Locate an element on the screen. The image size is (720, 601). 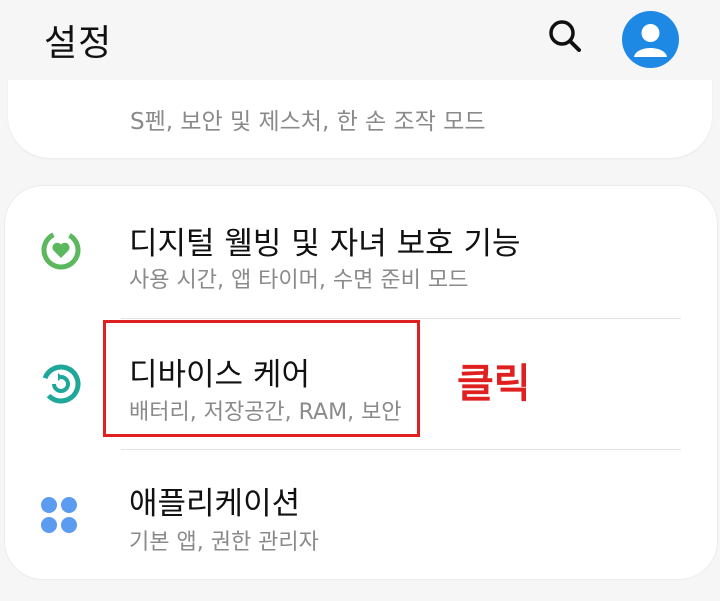
app-header: 설정 is located at coordinates (360, 40).